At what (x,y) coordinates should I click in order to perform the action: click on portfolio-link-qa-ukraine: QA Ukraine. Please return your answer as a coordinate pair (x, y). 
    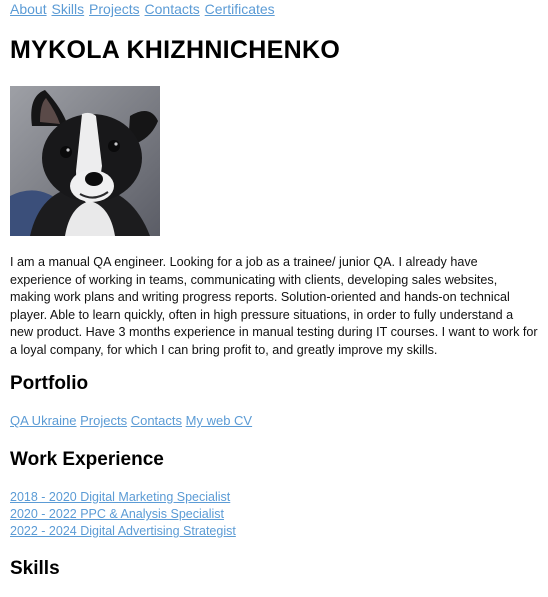
    Looking at the image, I should click on (43, 420).